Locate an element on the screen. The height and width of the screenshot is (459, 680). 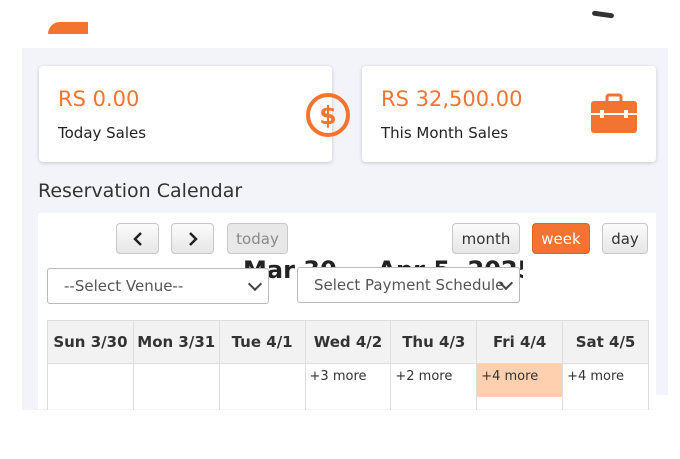
briefcase-icon is located at coordinates (614, 115).